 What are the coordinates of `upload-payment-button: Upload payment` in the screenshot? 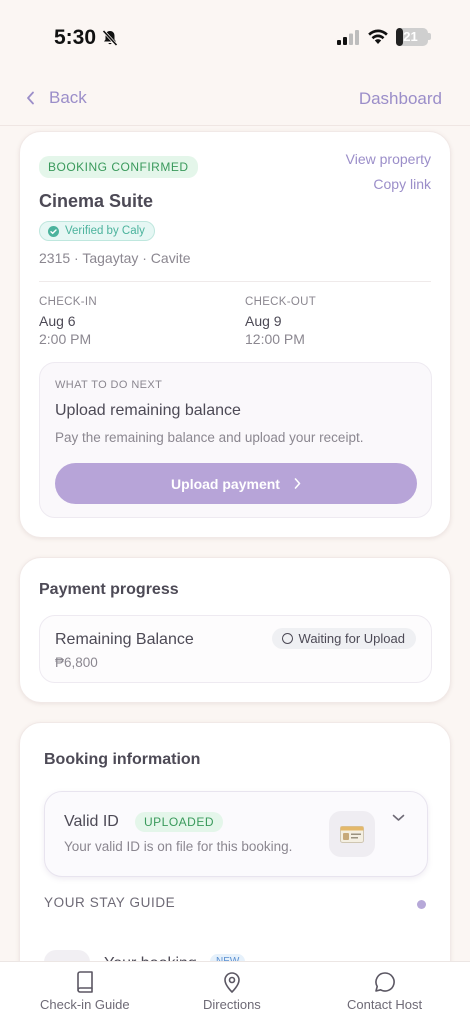 It's located at (236, 483).